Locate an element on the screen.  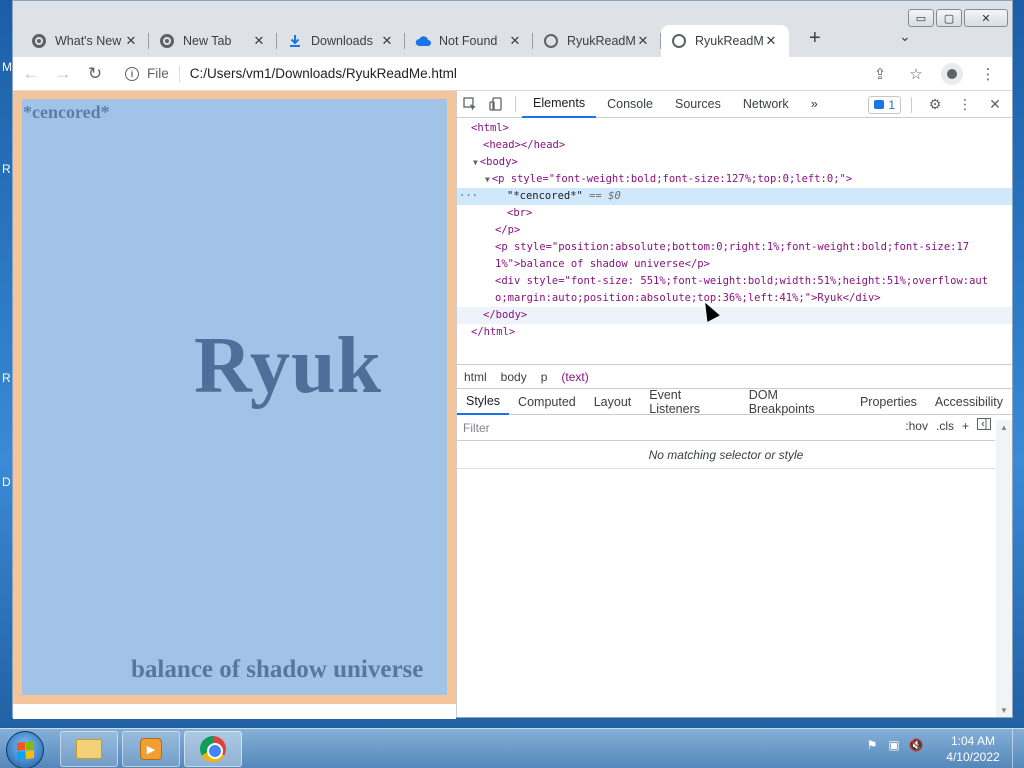
dom-node: 1%">balance of shadow universe</p> is located at coordinates (734, 264).